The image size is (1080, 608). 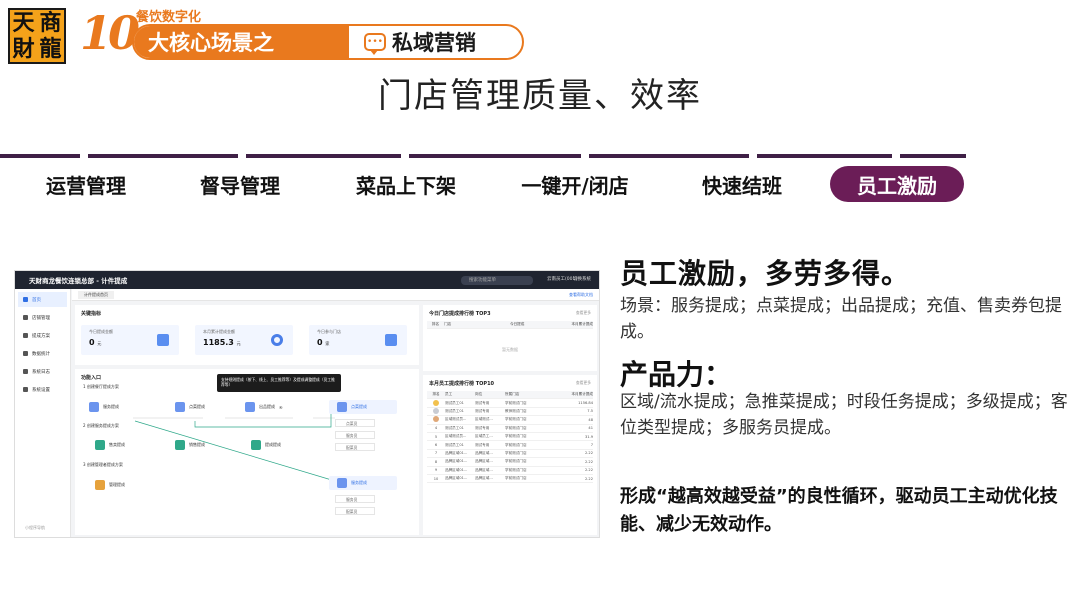 I want to click on page-title: 门店管理质量、效率, so click(x=540, y=96).